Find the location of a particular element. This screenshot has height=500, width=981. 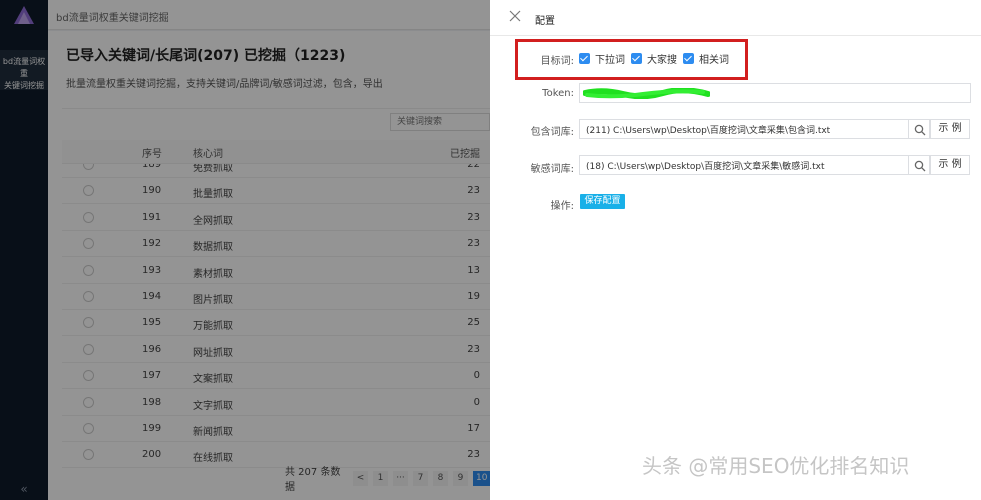

checkbox-everyone-searches: 大家搜 is located at coordinates (654, 58).